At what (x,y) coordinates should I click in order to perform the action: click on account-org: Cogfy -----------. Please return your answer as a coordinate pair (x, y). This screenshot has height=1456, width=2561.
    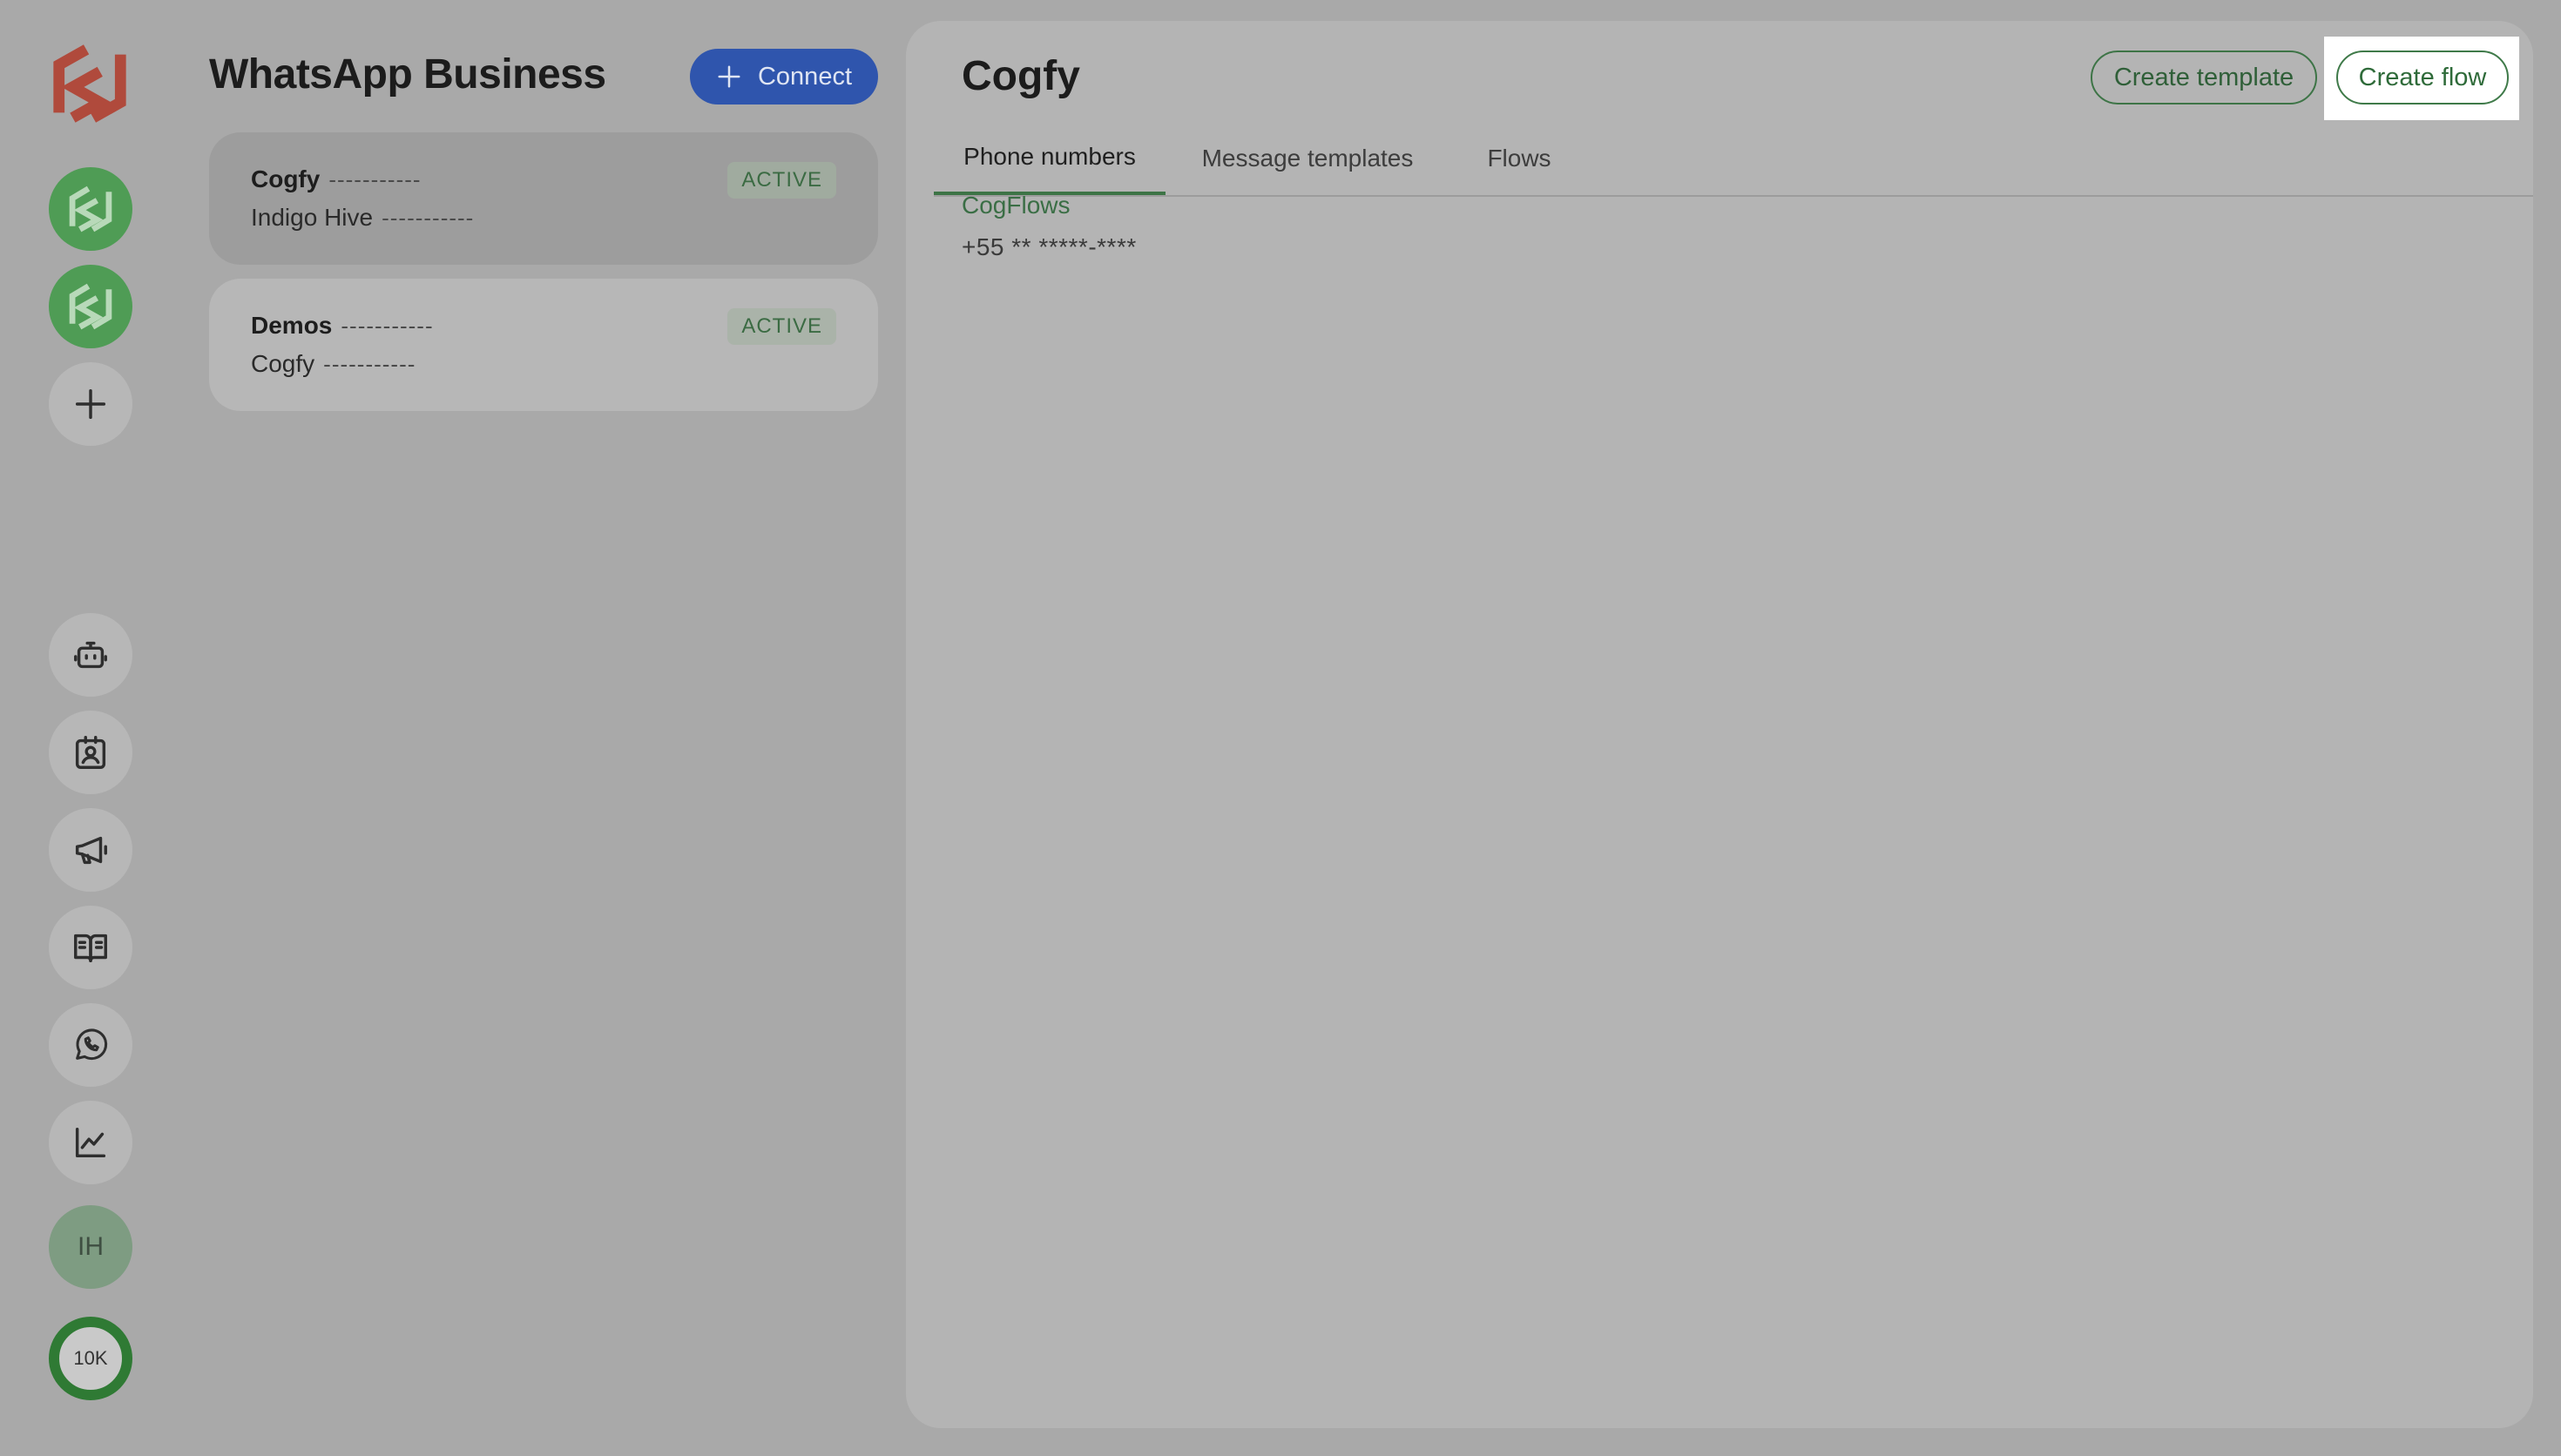
    Looking at the image, I should click on (333, 364).